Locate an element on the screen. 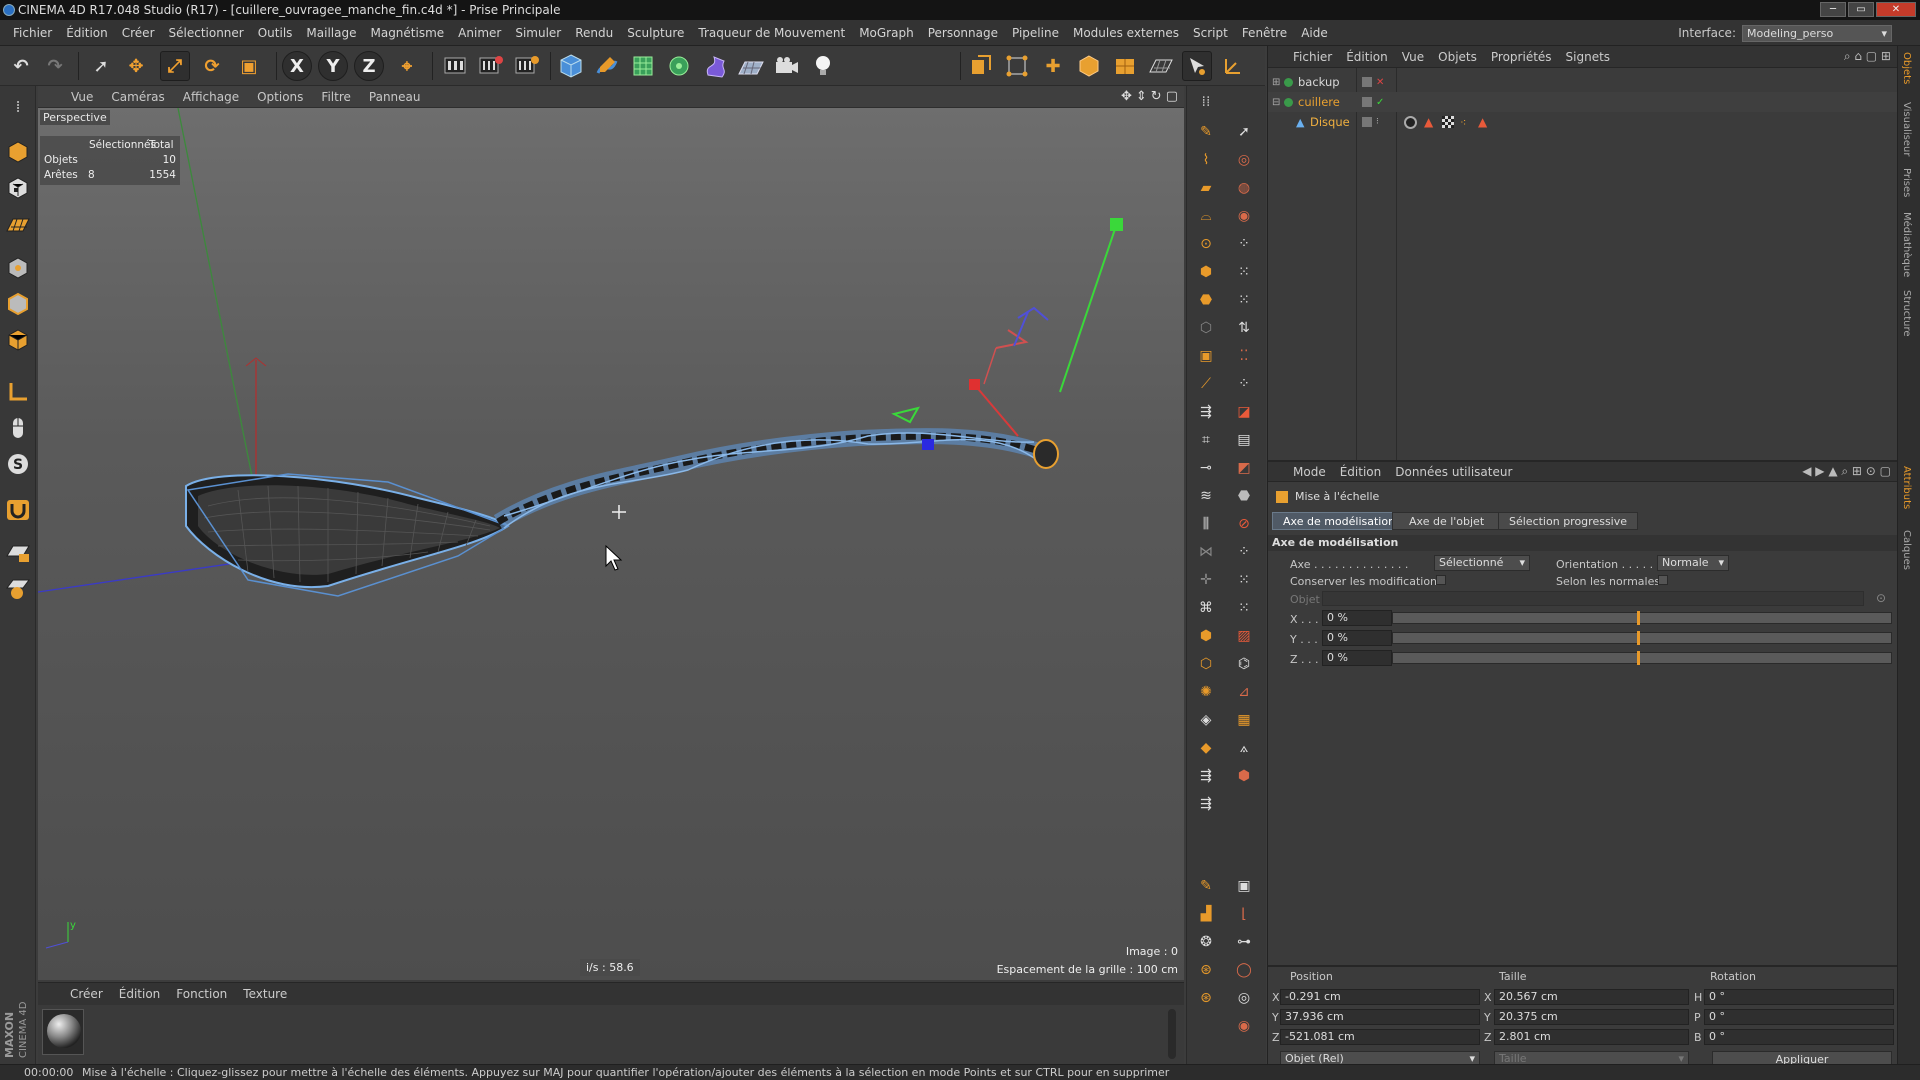  smooth-shift-icon: ✛ is located at coordinates (1206, 580).